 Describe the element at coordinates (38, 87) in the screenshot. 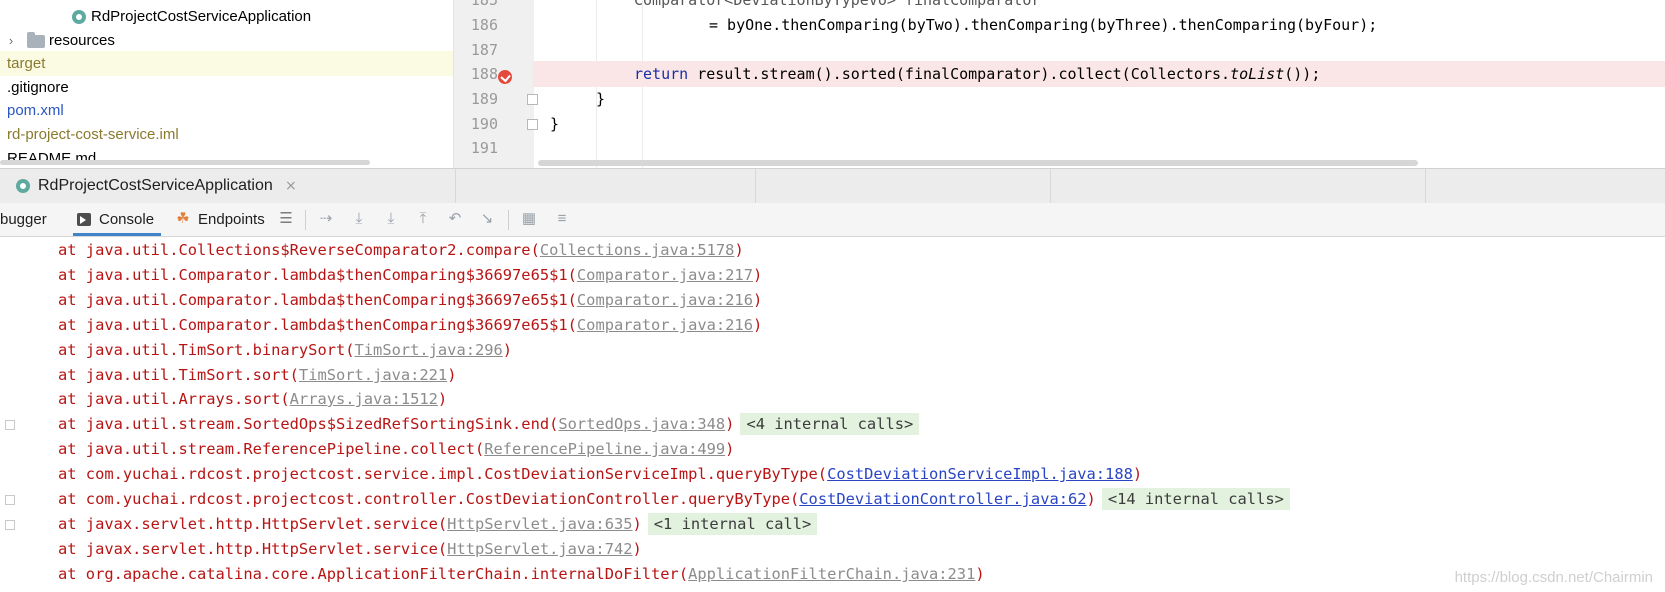

I see `tree-item-label: .gitignore` at that location.